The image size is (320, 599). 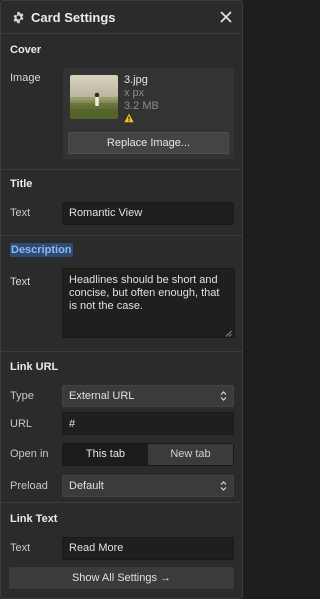 I want to click on open-in-row: Open in This tab New tab, so click(x=121, y=454).